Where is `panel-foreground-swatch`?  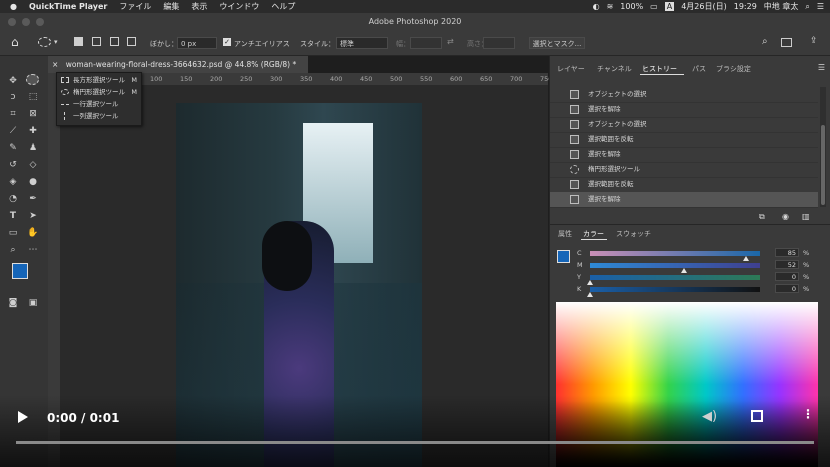
panel-foreground-swatch is located at coordinates (563, 256).